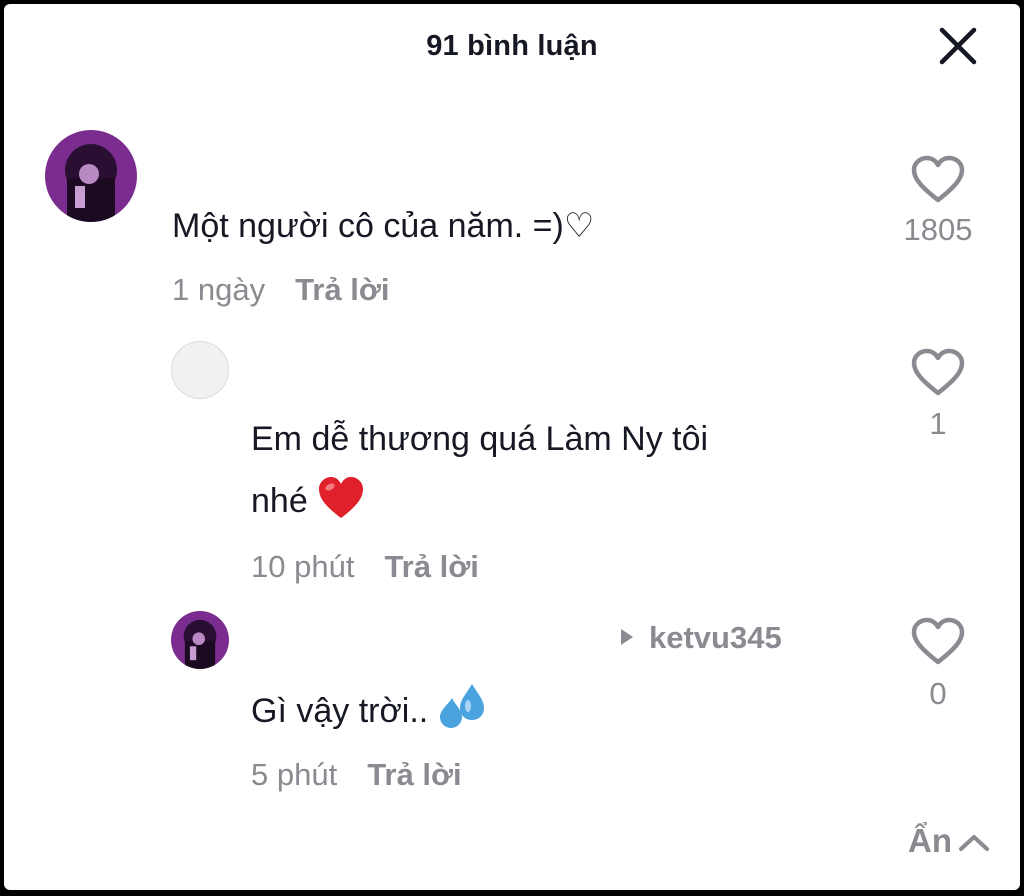 The height and width of the screenshot is (896, 1024). What do you see at coordinates (219, 289) in the screenshot?
I see `comment-time: 1 ngày` at bounding box center [219, 289].